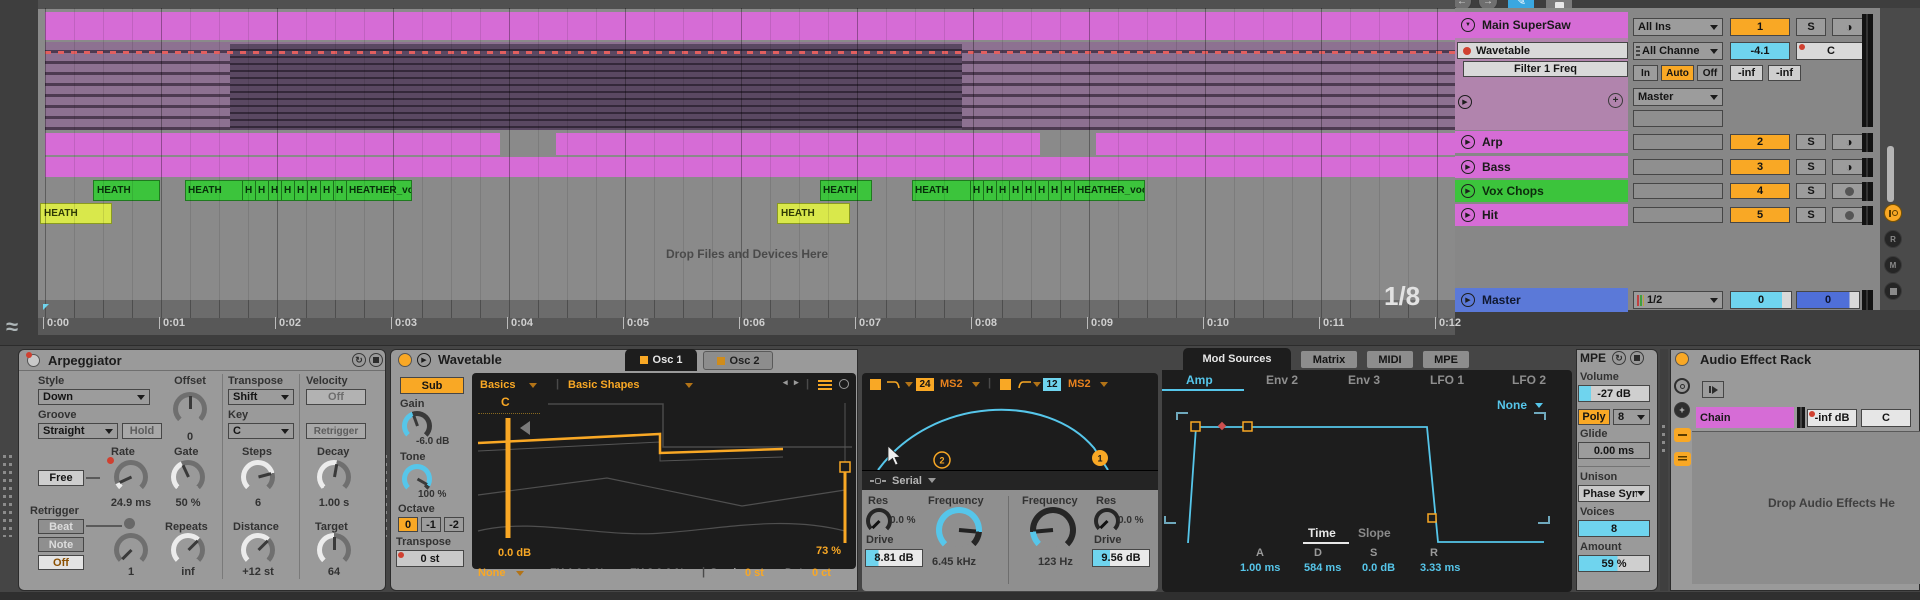 The height and width of the screenshot is (600, 1920). What do you see at coordinates (1678, 97) in the screenshot?
I see `output-routing-dropdown: Master` at bounding box center [1678, 97].